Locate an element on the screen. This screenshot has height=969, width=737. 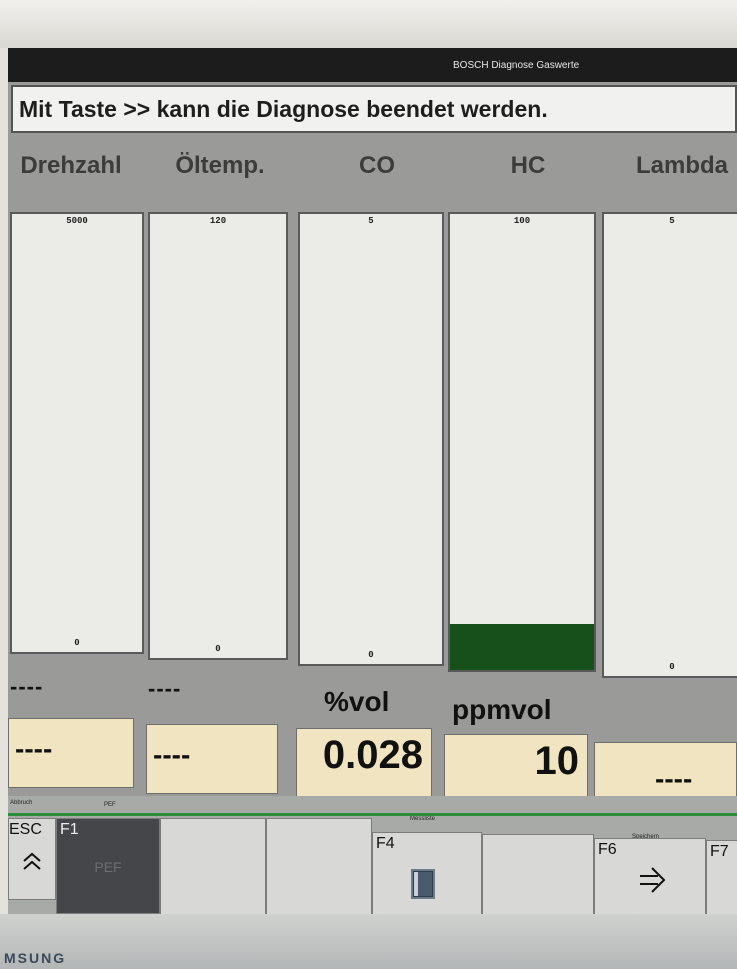
value-lambda: ---- is located at coordinates (674, 778).